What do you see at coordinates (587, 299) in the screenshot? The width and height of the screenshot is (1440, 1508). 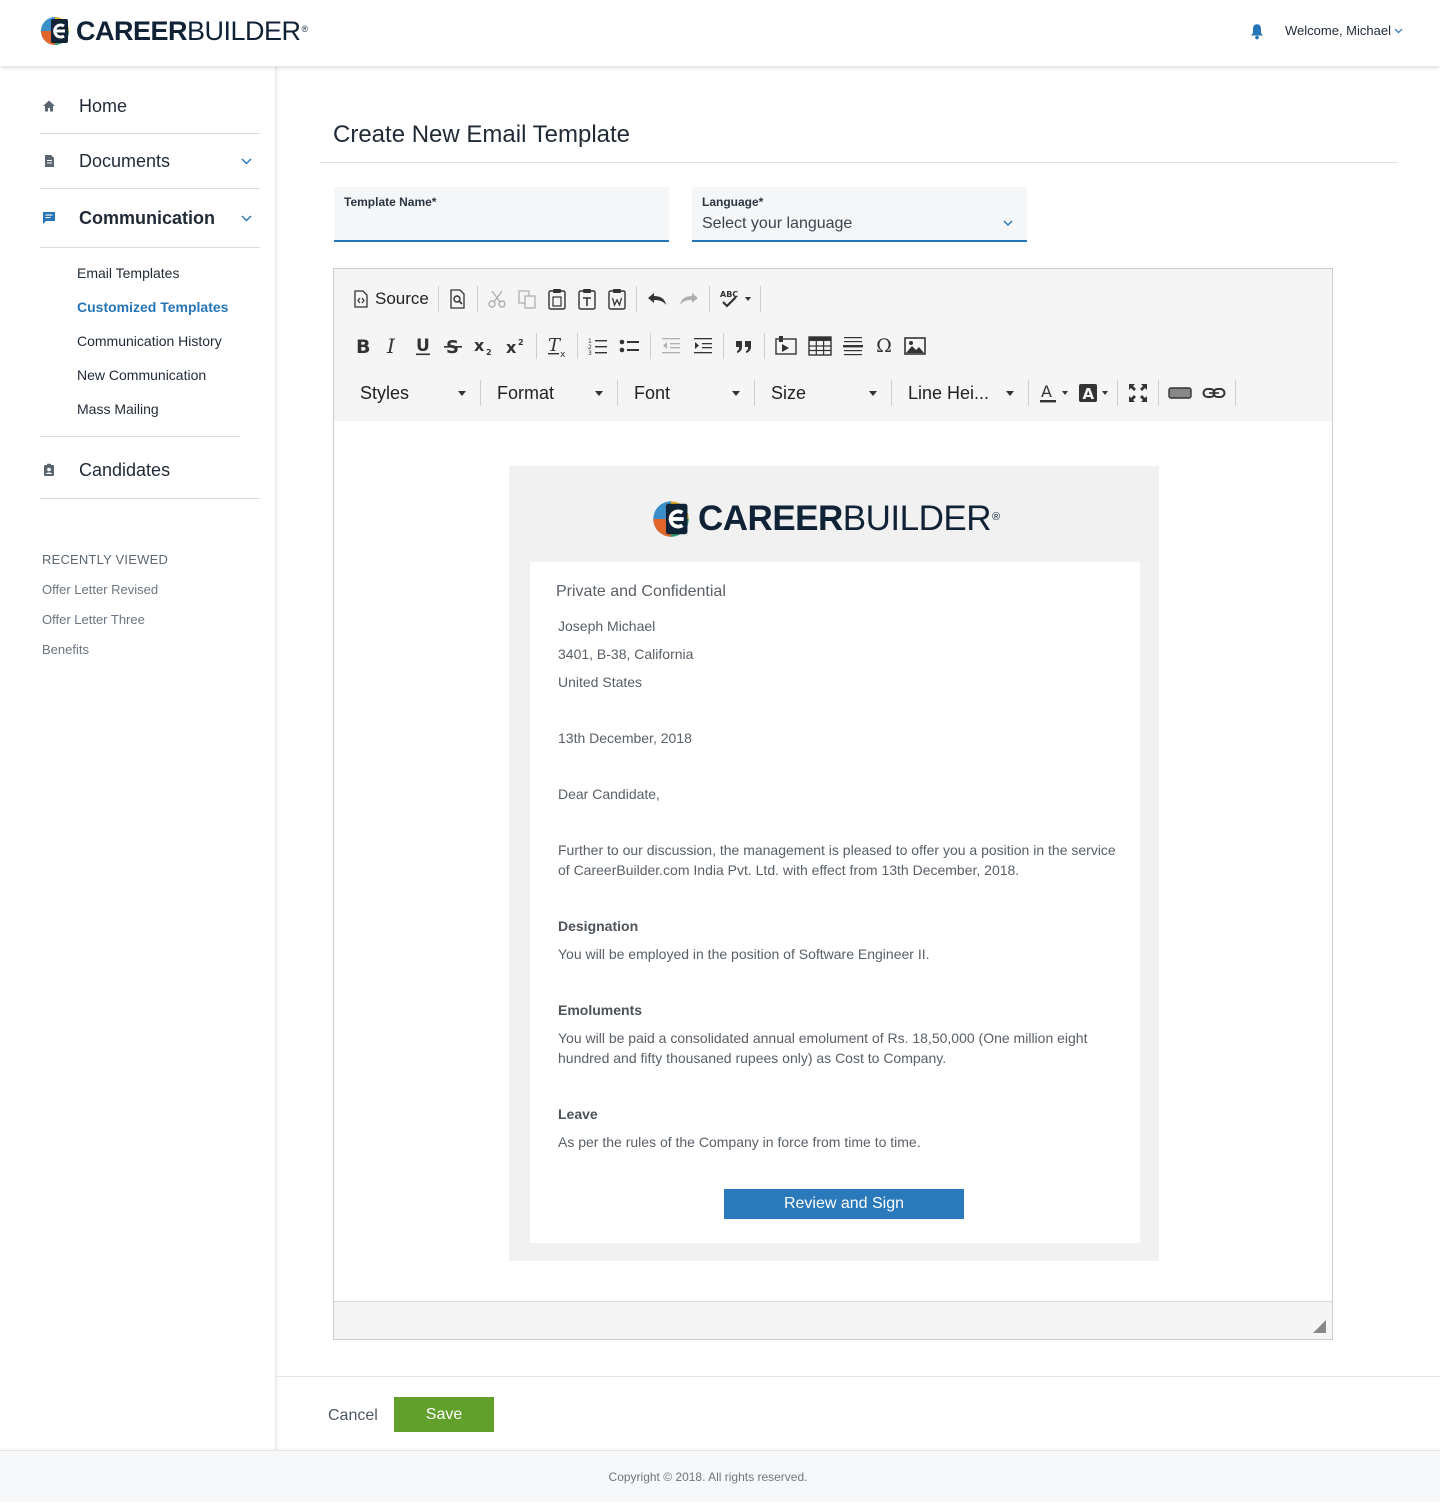 I see `paste-text-button` at bounding box center [587, 299].